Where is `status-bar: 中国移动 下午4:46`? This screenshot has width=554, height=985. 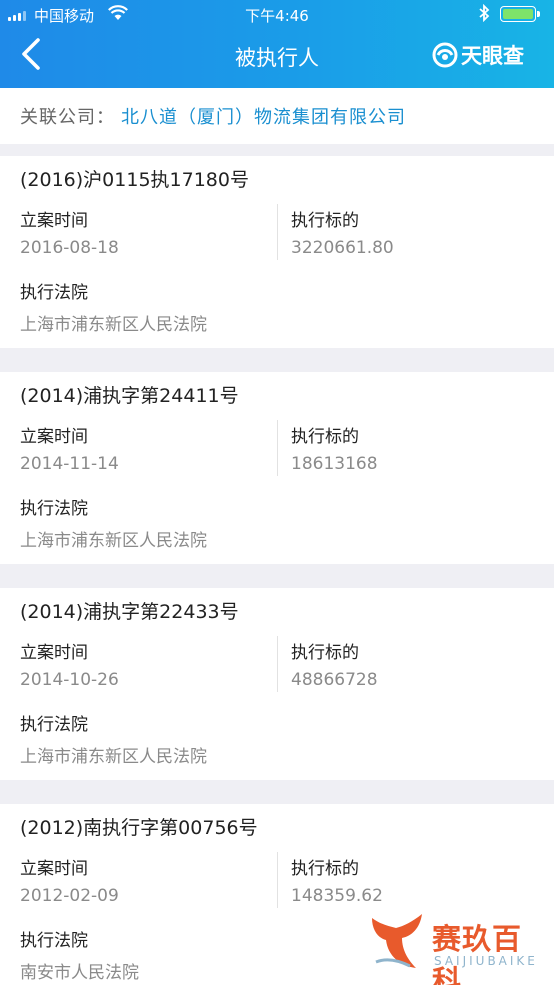
status-bar: 中国移动 下午4:46 is located at coordinates (277, 14).